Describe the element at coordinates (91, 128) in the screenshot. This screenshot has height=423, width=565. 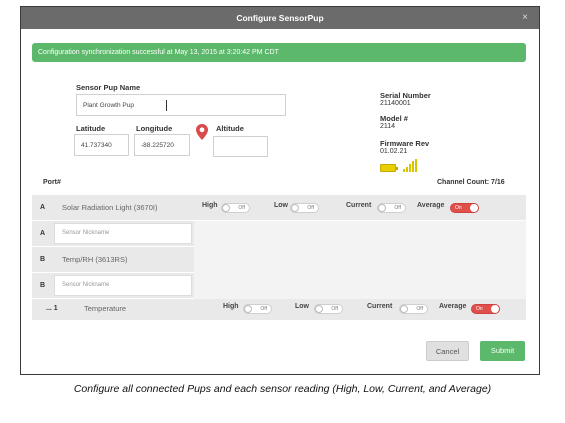
I see `latitude-label: Latitude` at that location.